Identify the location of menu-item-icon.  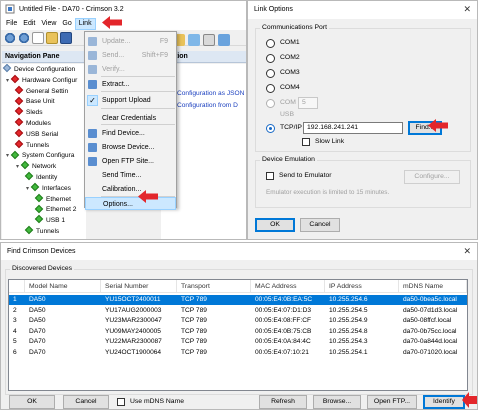
(92, 41).